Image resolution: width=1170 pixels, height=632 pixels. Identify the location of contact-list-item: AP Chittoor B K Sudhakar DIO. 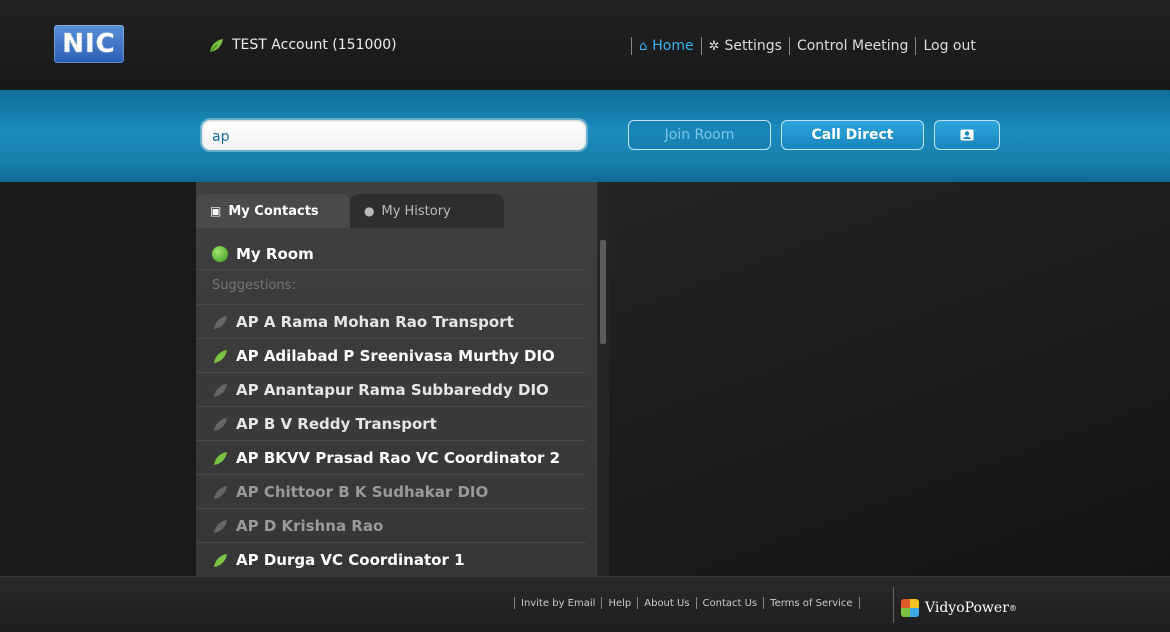
(391, 491).